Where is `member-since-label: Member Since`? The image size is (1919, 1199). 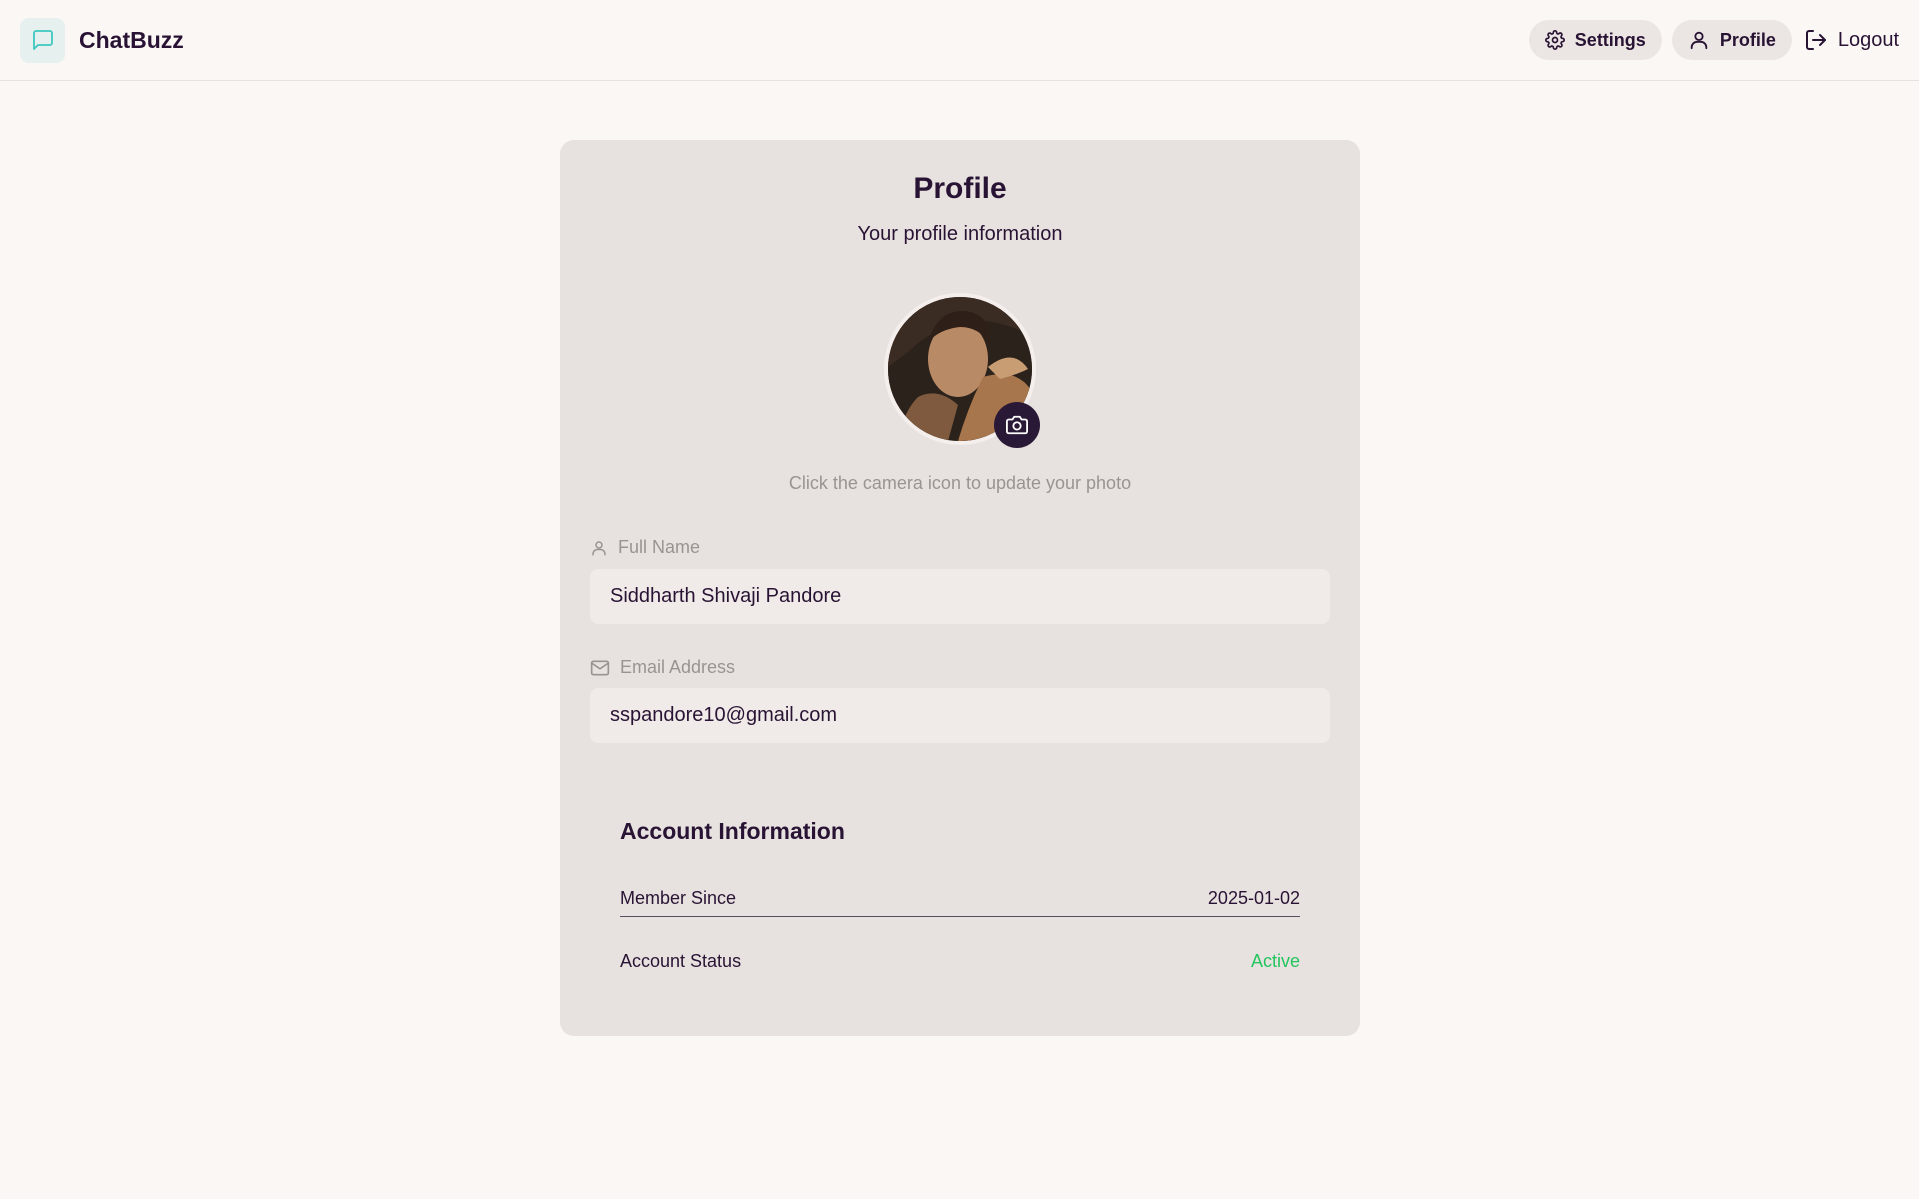
member-since-label: Member Since is located at coordinates (678, 898).